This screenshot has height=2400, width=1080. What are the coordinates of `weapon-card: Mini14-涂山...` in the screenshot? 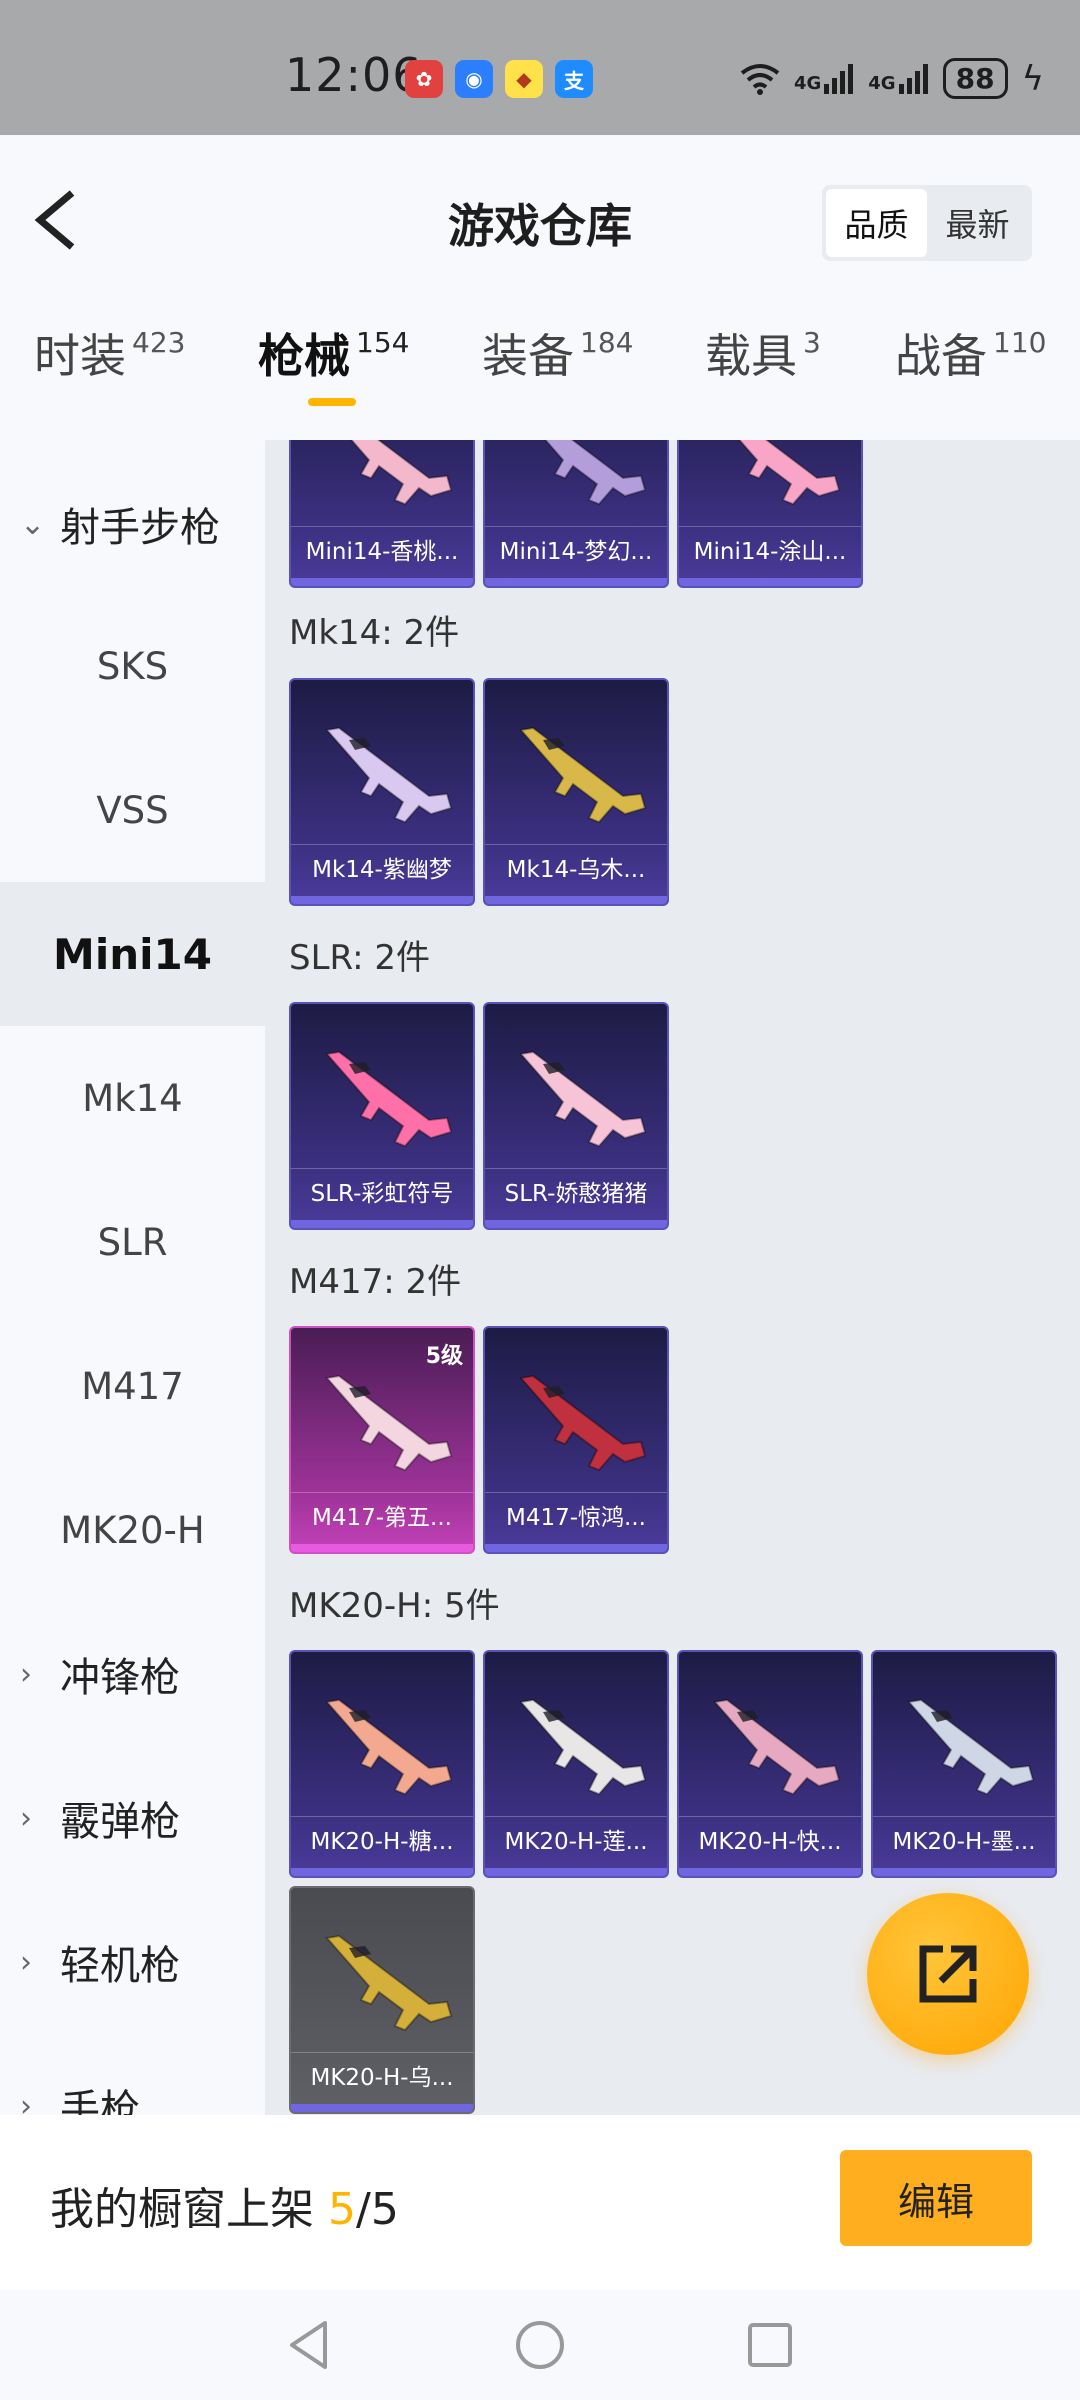 It's located at (770, 514).